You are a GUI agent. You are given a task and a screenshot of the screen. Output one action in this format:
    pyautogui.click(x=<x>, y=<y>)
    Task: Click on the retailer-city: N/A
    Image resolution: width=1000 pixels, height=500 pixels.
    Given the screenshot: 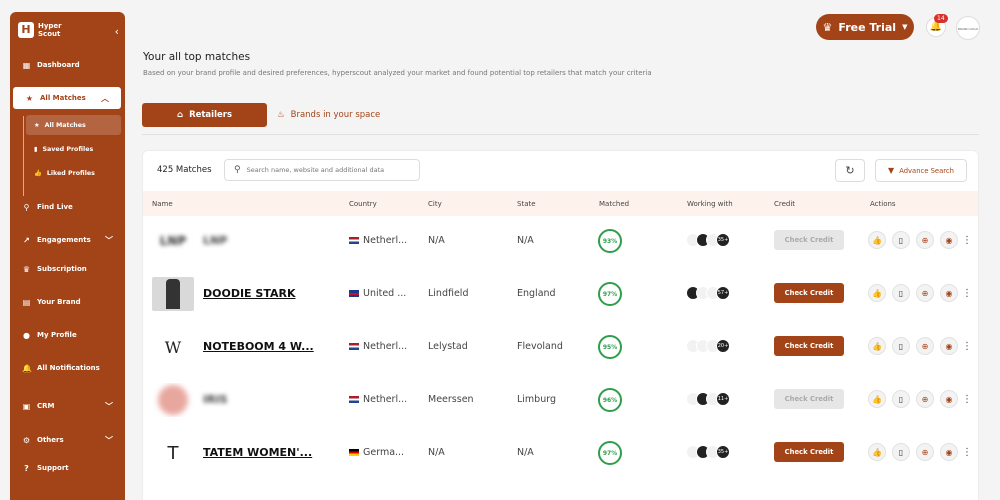 What is the action you would take?
    pyautogui.click(x=436, y=452)
    